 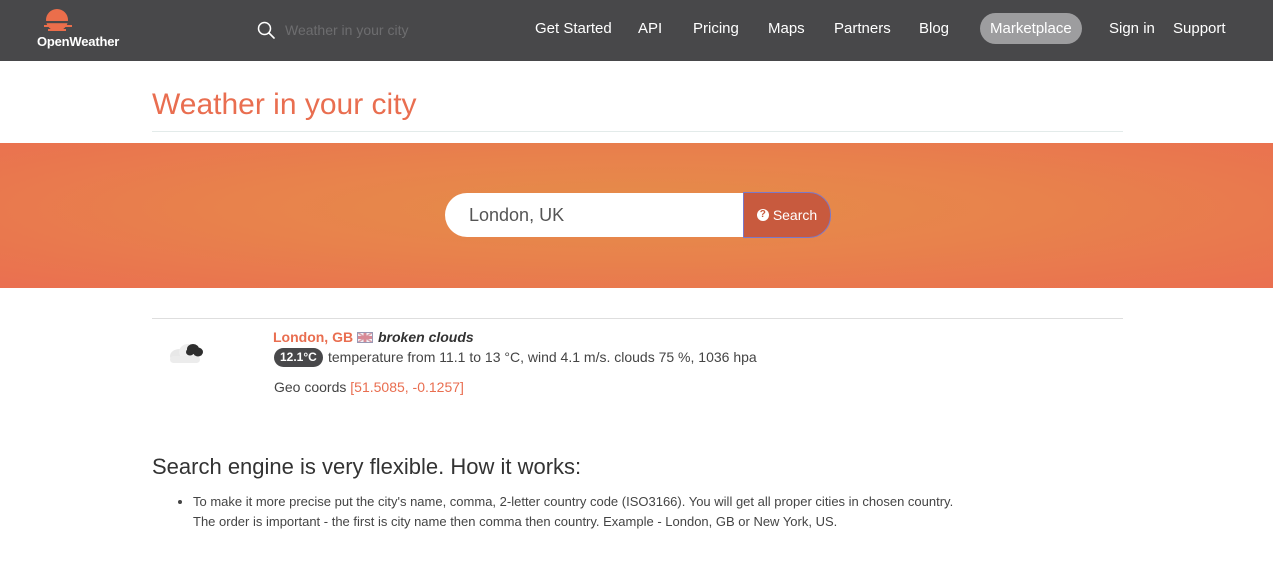 I want to click on question-circle-icon: ?, so click(x=762, y=215).